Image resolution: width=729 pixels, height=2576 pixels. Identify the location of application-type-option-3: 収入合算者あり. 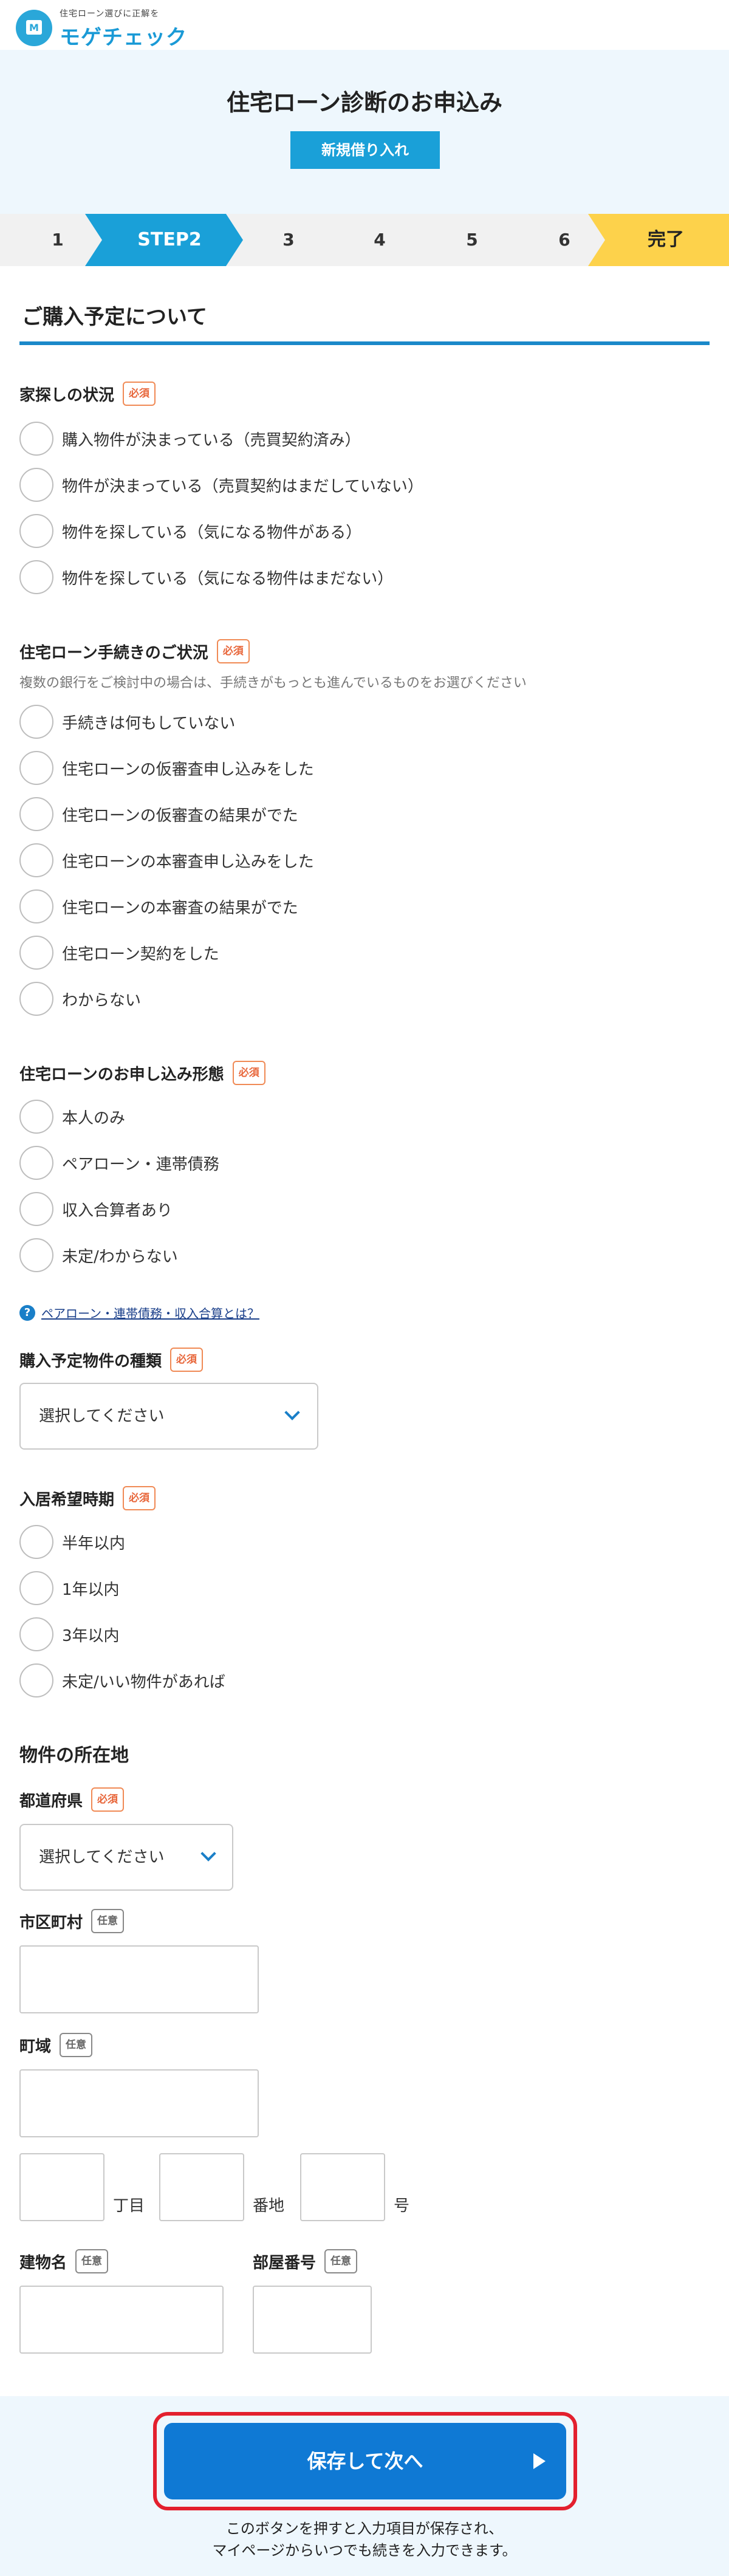
(96, 1209).